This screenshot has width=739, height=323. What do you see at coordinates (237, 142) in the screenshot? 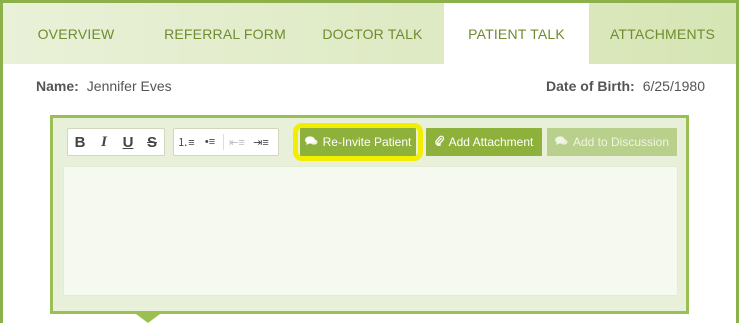
I see `outdent-icon: ⇤≡` at bounding box center [237, 142].